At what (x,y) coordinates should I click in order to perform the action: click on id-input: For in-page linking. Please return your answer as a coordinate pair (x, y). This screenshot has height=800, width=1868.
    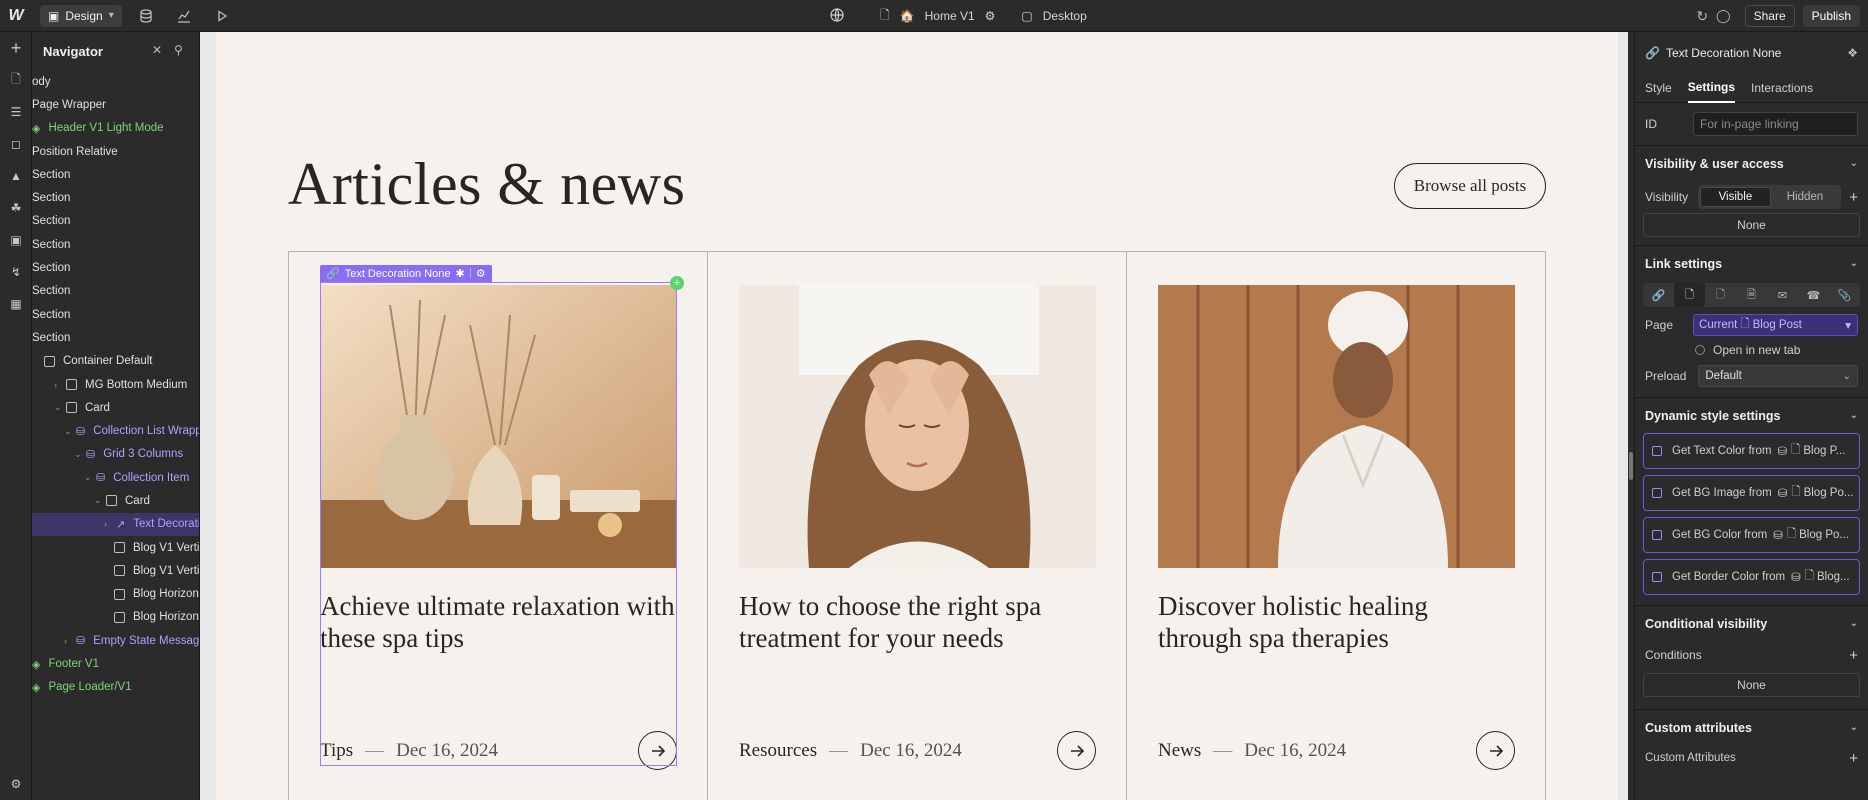
    Looking at the image, I should click on (1775, 124).